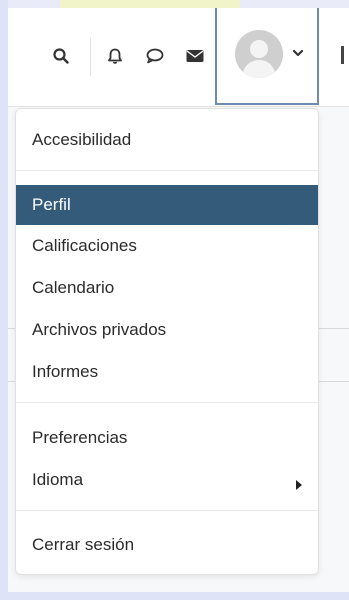 The image size is (349, 600). What do you see at coordinates (155, 56) in the screenshot?
I see `chat-icon` at bounding box center [155, 56].